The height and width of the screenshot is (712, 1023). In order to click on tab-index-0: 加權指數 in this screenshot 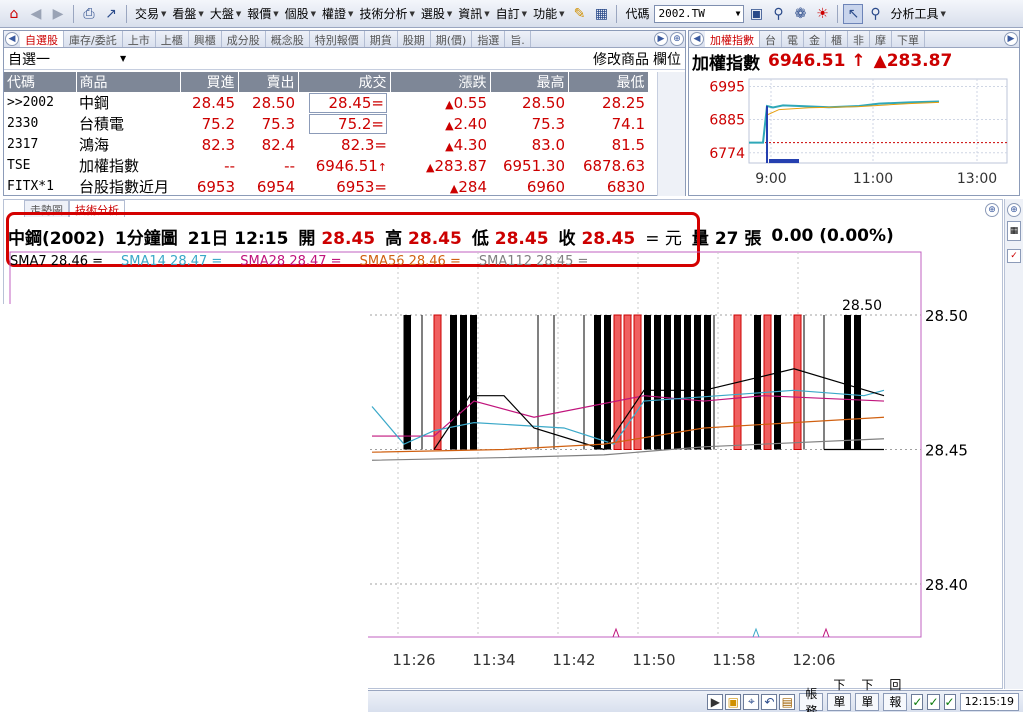, I will do `click(732, 39)`.